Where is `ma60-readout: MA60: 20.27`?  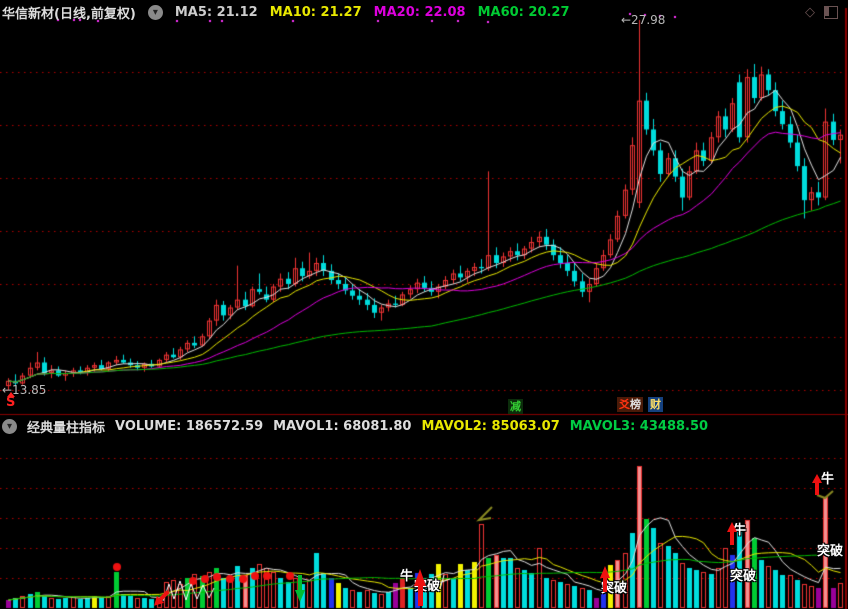 ma60-readout: MA60: 20.27 is located at coordinates (523, 12).